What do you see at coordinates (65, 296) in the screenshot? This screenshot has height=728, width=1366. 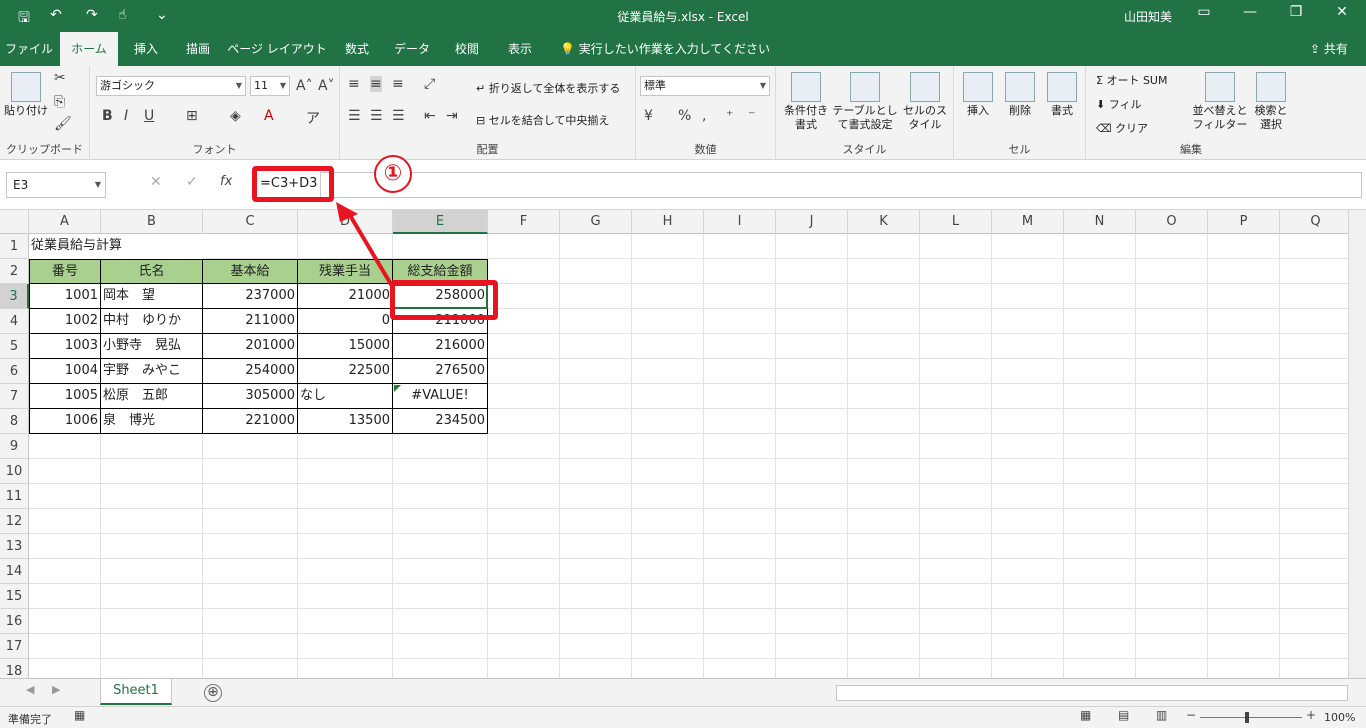 I see `table-cell: 1001` at bounding box center [65, 296].